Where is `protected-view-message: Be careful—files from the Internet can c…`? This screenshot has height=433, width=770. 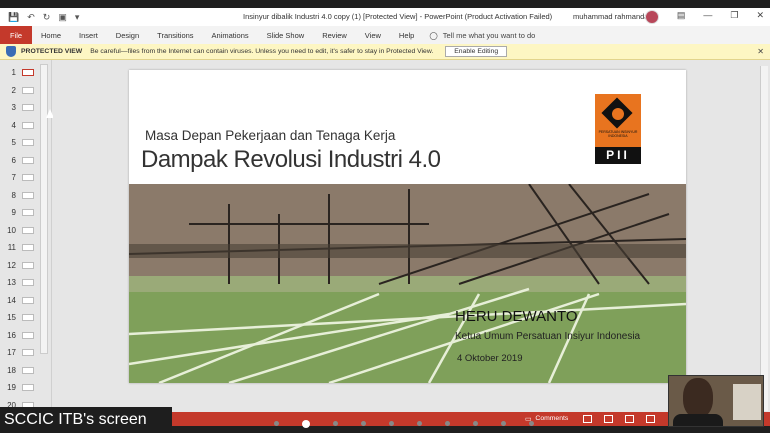 protected-view-message: Be careful—files from the Internet can c… is located at coordinates (262, 51).